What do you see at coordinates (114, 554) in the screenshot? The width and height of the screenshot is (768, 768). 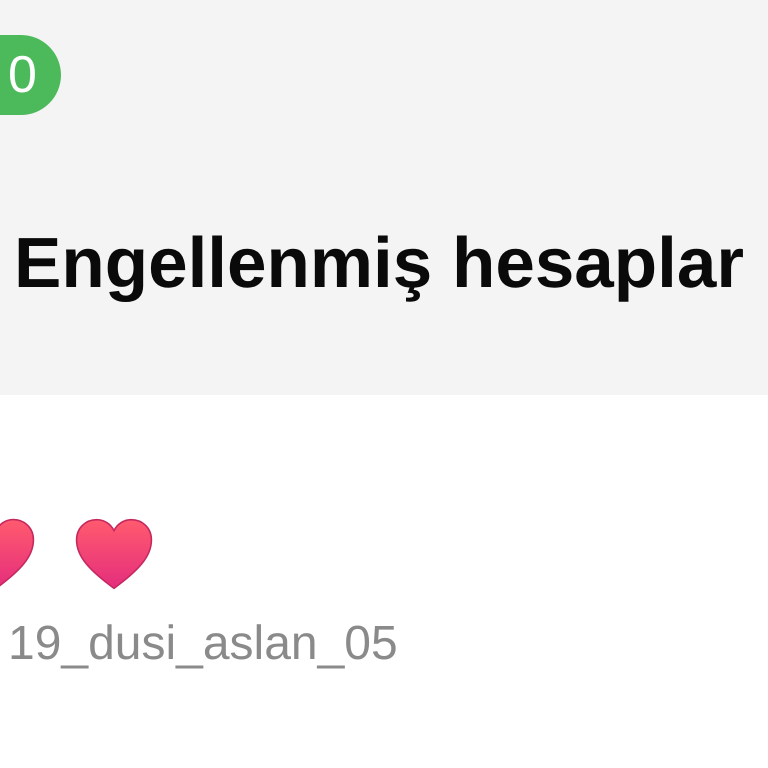 I see `heart-icon` at bounding box center [114, 554].